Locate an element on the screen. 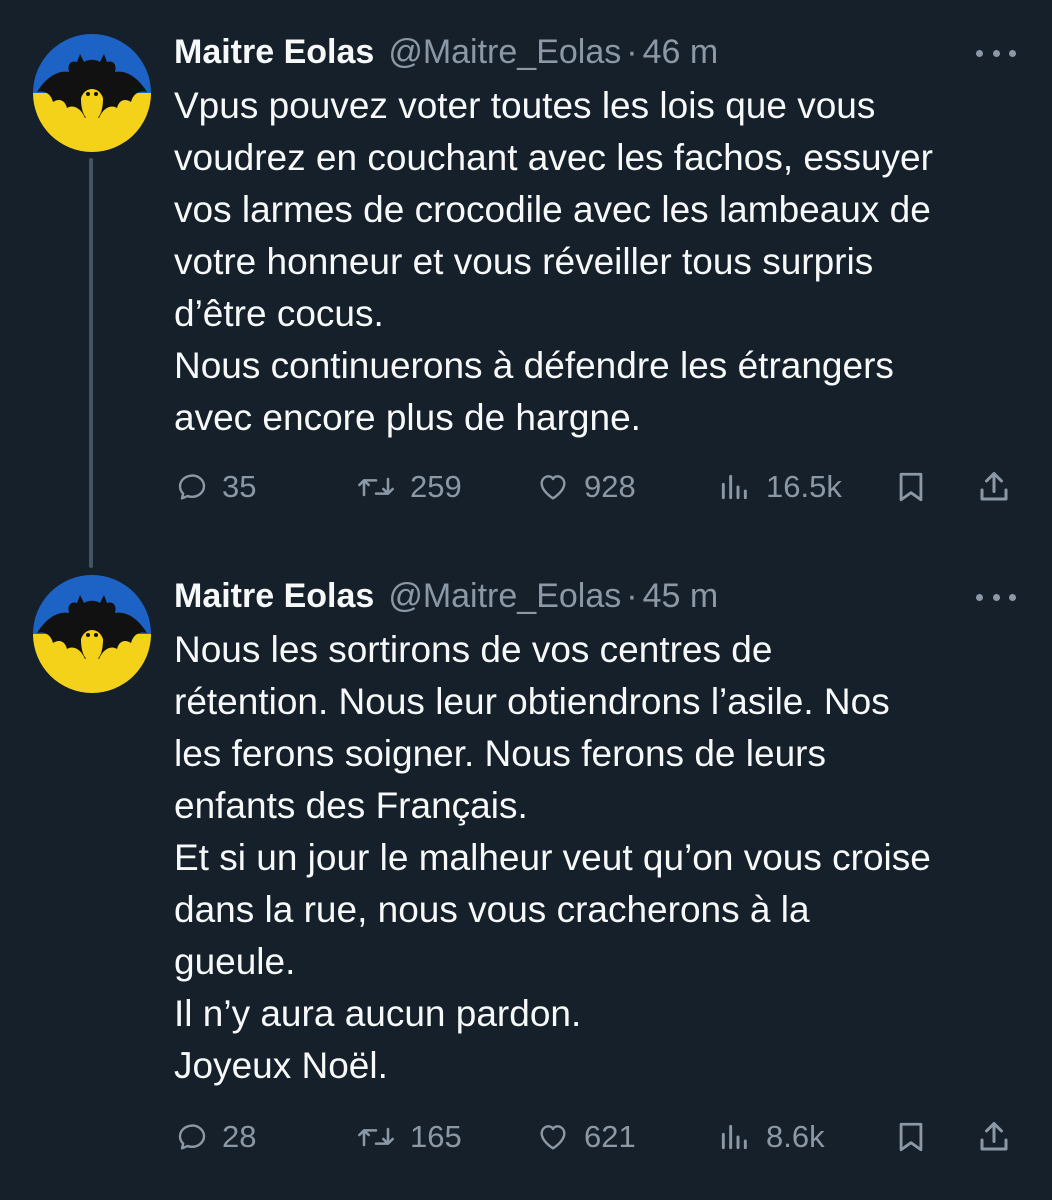  like-button: 928 is located at coordinates (586, 487).